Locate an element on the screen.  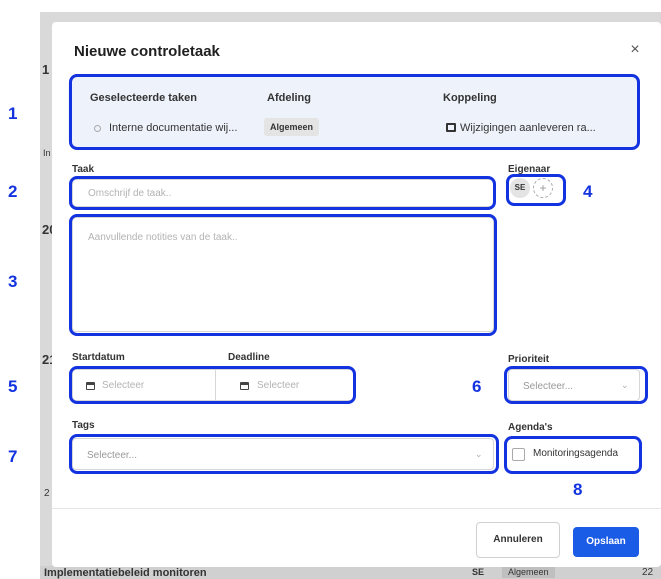
task-input: Omschrijf de taak.. is located at coordinates (283, 193).